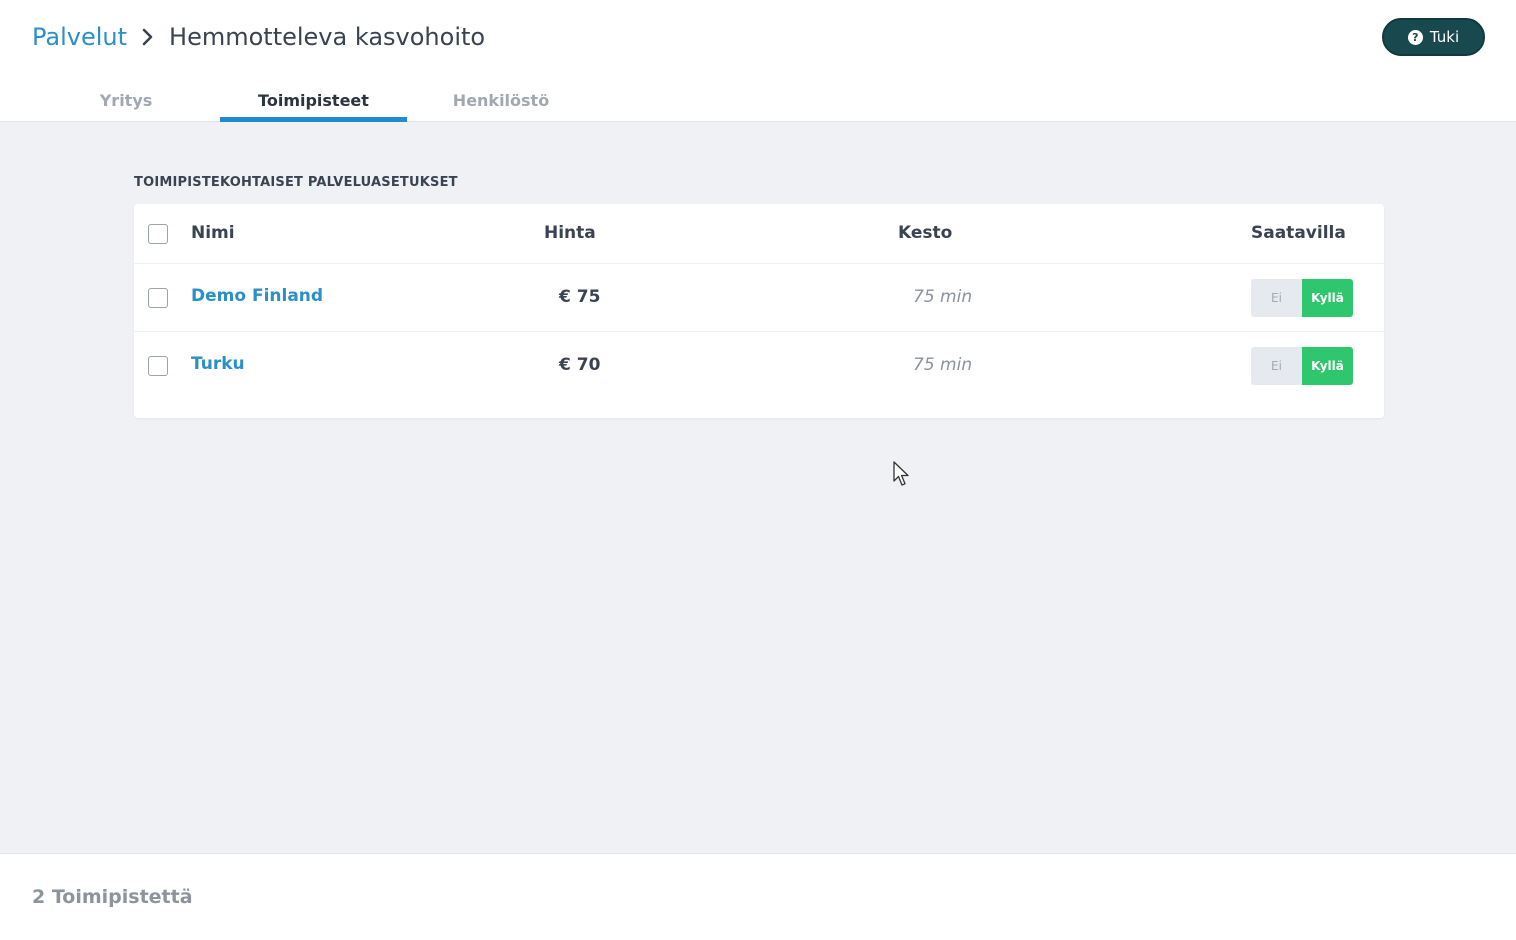  What do you see at coordinates (759, 366) in the screenshot?
I see `table-row: Turku € 70 75 min Ei Kyllä` at bounding box center [759, 366].